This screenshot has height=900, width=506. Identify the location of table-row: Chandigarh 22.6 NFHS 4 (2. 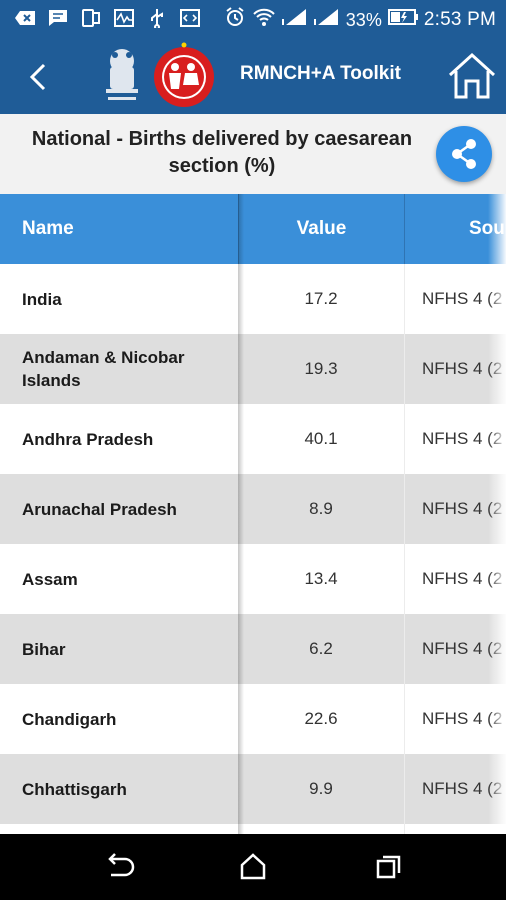
(253, 719).